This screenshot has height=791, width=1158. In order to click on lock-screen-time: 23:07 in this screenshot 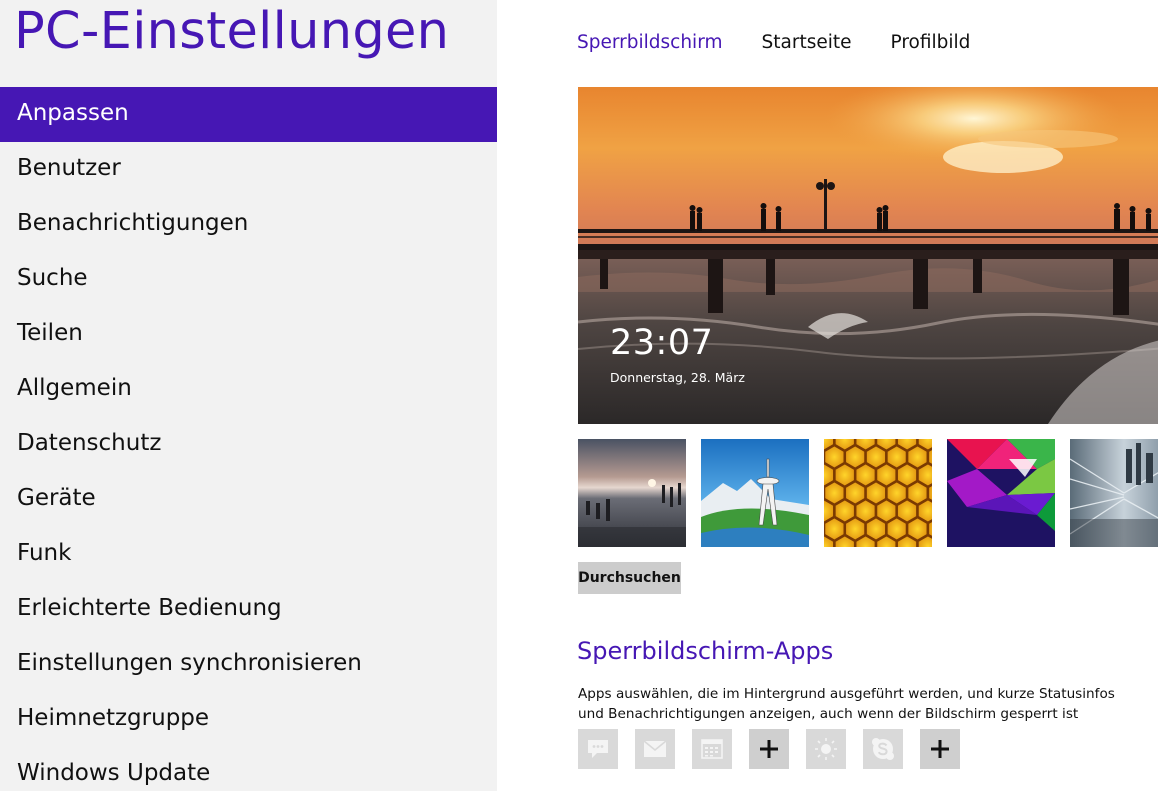, I will do `click(662, 343)`.